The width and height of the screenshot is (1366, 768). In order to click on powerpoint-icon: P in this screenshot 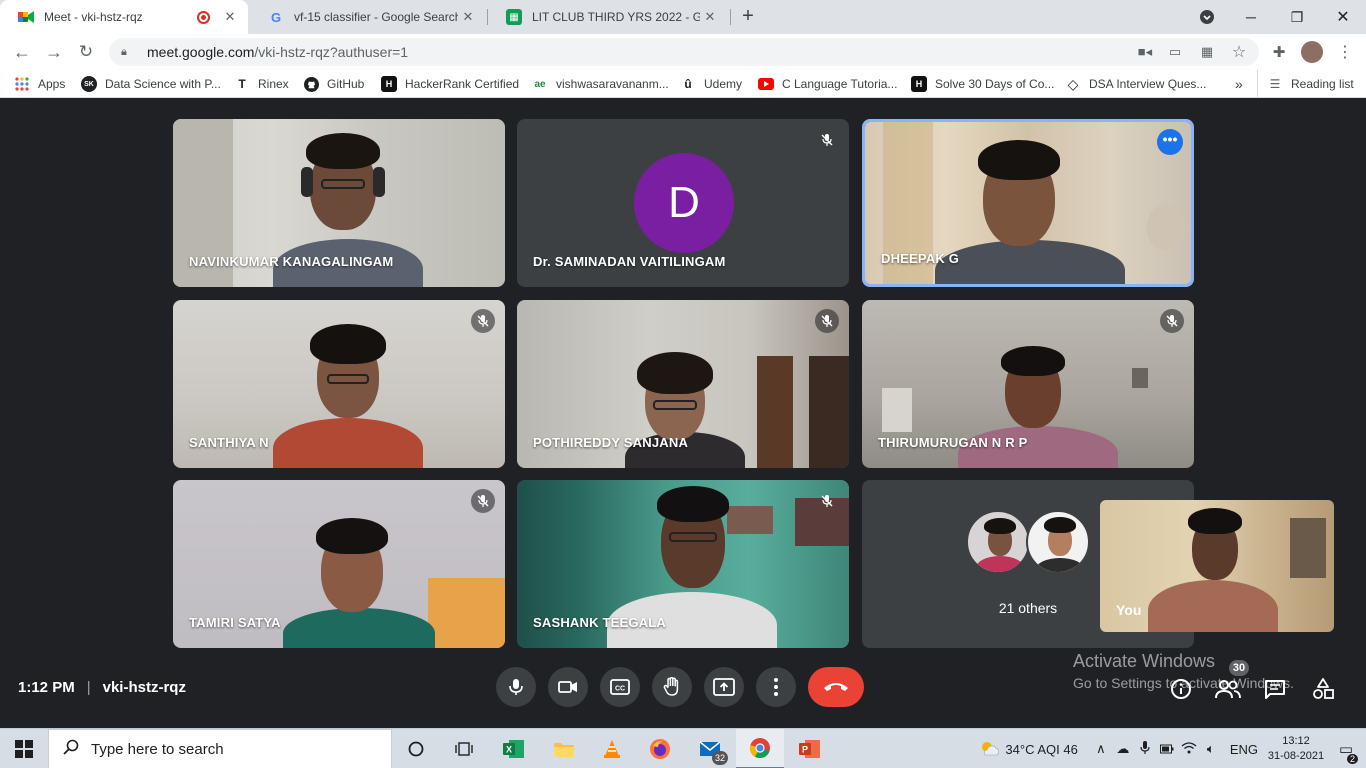, I will do `click(810, 748)`.